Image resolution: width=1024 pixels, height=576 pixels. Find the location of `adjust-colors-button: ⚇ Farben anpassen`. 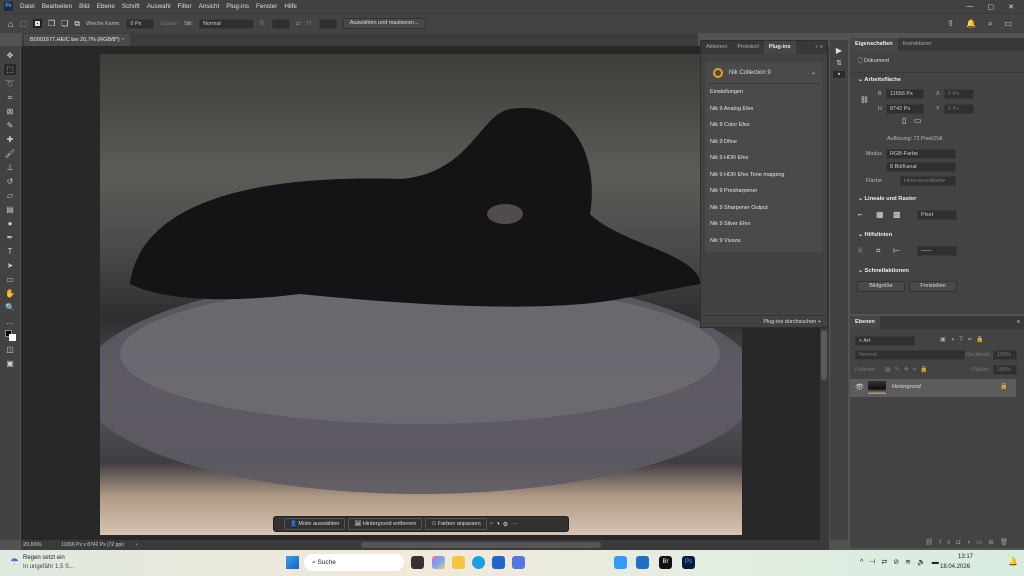

adjust-colors-button: ⚇ Farben anpassen is located at coordinates (456, 524).